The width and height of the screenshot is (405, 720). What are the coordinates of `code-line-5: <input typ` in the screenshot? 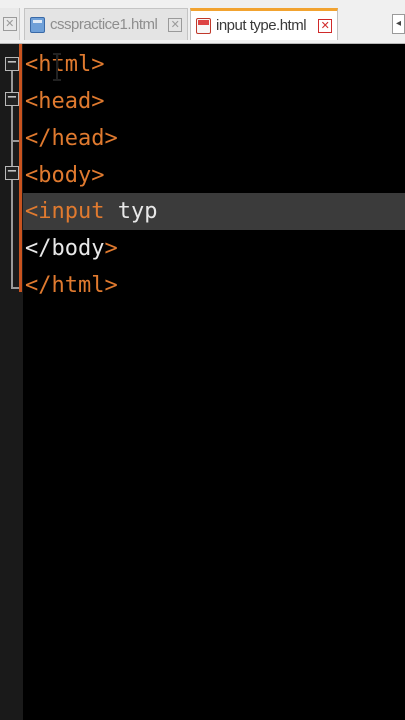 It's located at (91, 211).